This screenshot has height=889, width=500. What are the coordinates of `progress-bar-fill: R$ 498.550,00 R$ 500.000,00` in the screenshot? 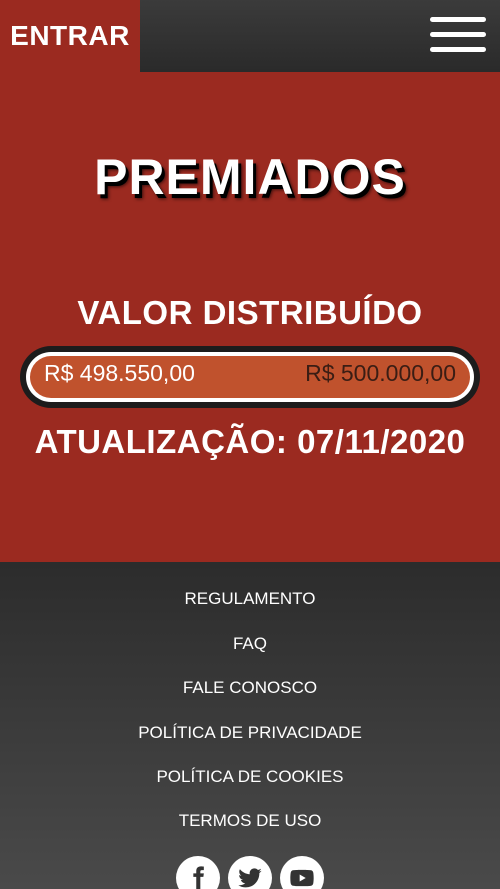 It's located at (250, 377).